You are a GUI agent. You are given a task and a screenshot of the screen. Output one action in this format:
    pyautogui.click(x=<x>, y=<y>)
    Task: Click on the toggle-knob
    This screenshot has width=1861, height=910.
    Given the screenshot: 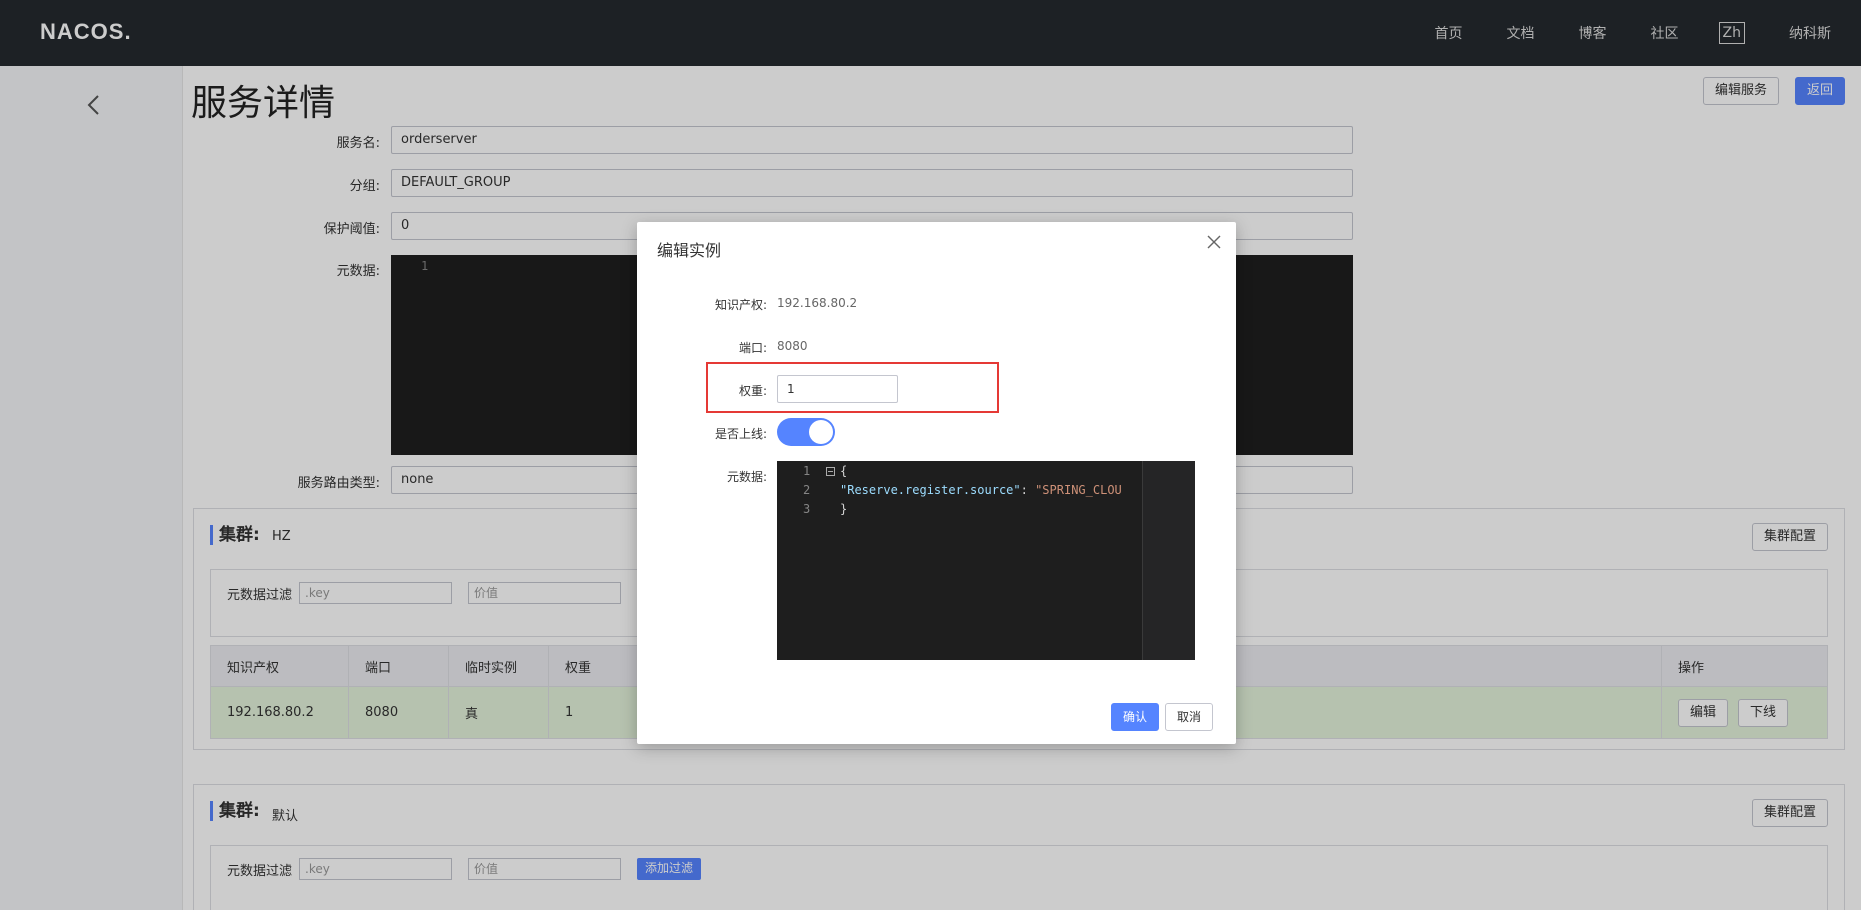 What is the action you would take?
    pyautogui.click(x=821, y=432)
    